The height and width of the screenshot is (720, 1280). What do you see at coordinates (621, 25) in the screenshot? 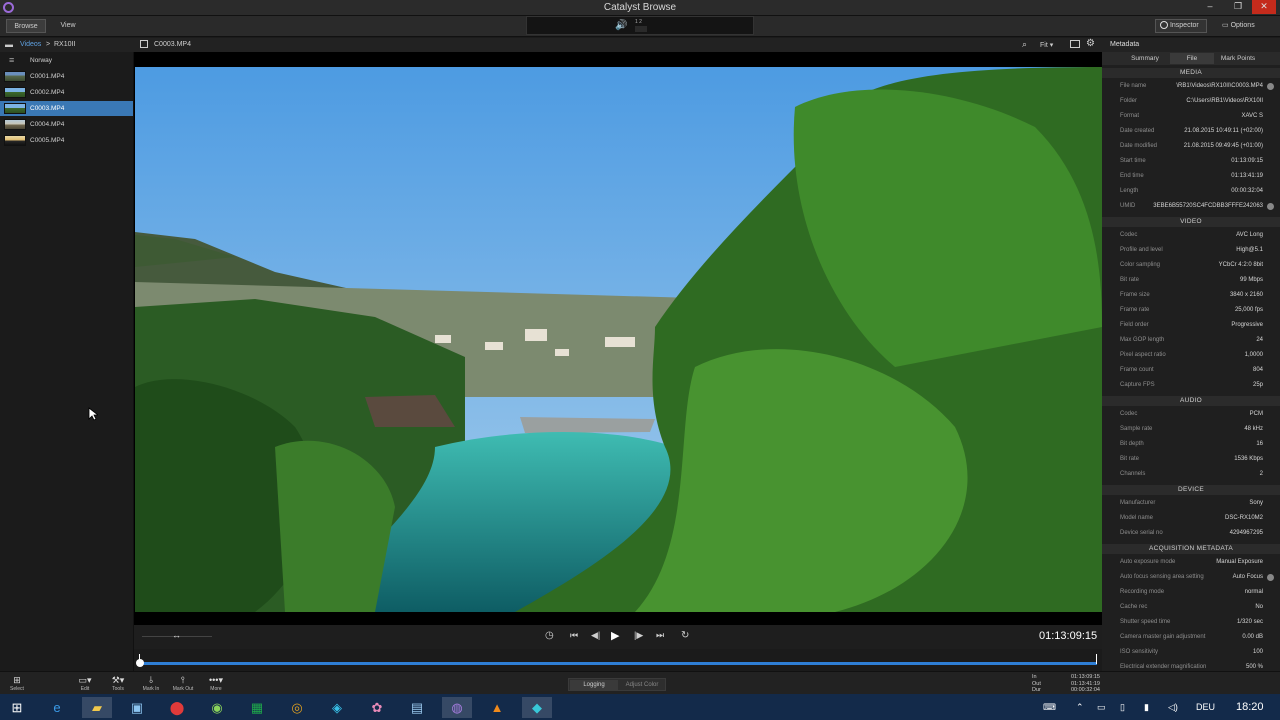
I see `volume-icon: 🔊` at bounding box center [621, 25].